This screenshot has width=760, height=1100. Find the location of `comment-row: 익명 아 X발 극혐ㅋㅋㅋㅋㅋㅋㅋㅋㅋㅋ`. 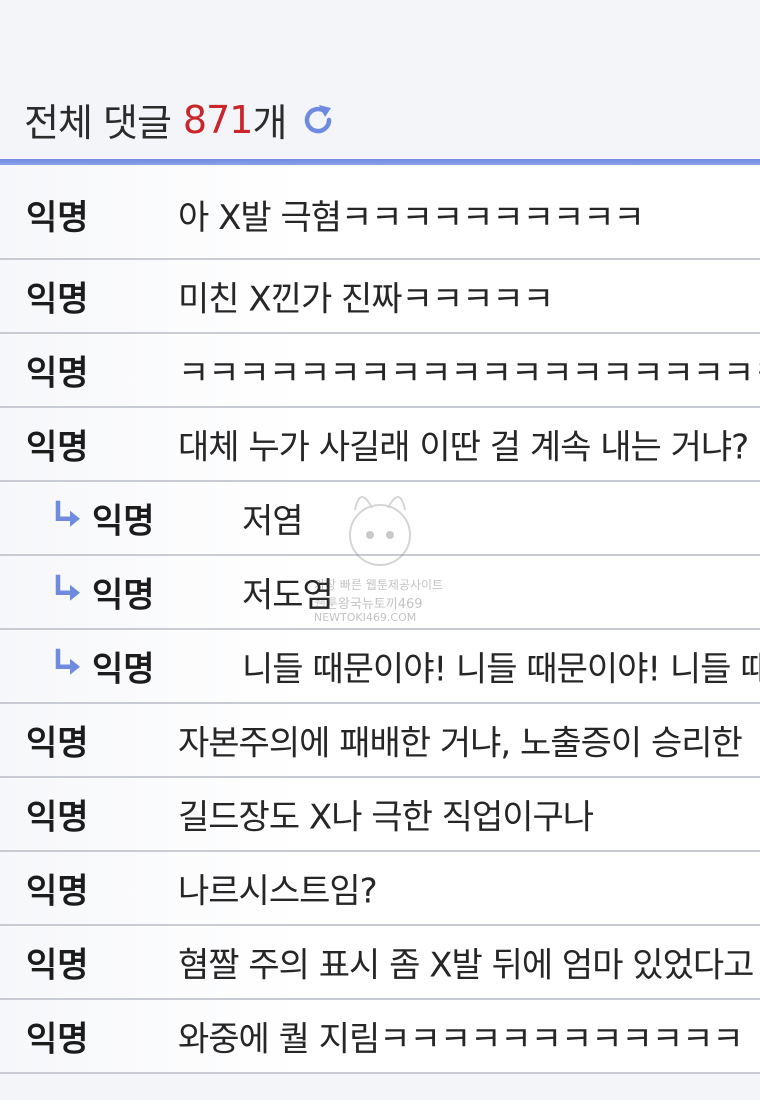

comment-row: 익명 아 X발 극혐ㅋㅋㅋㅋㅋㅋㅋㅋㅋㅋ is located at coordinates (380, 212).